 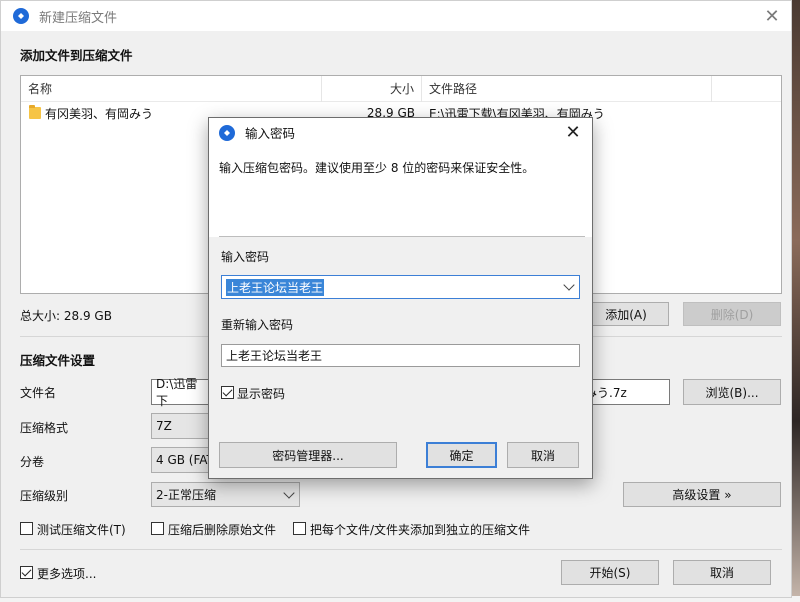 I want to click on separate-archives-label: 把每个文件/文件夹添加到独立的压缩文件, so click(x=420, y=529).